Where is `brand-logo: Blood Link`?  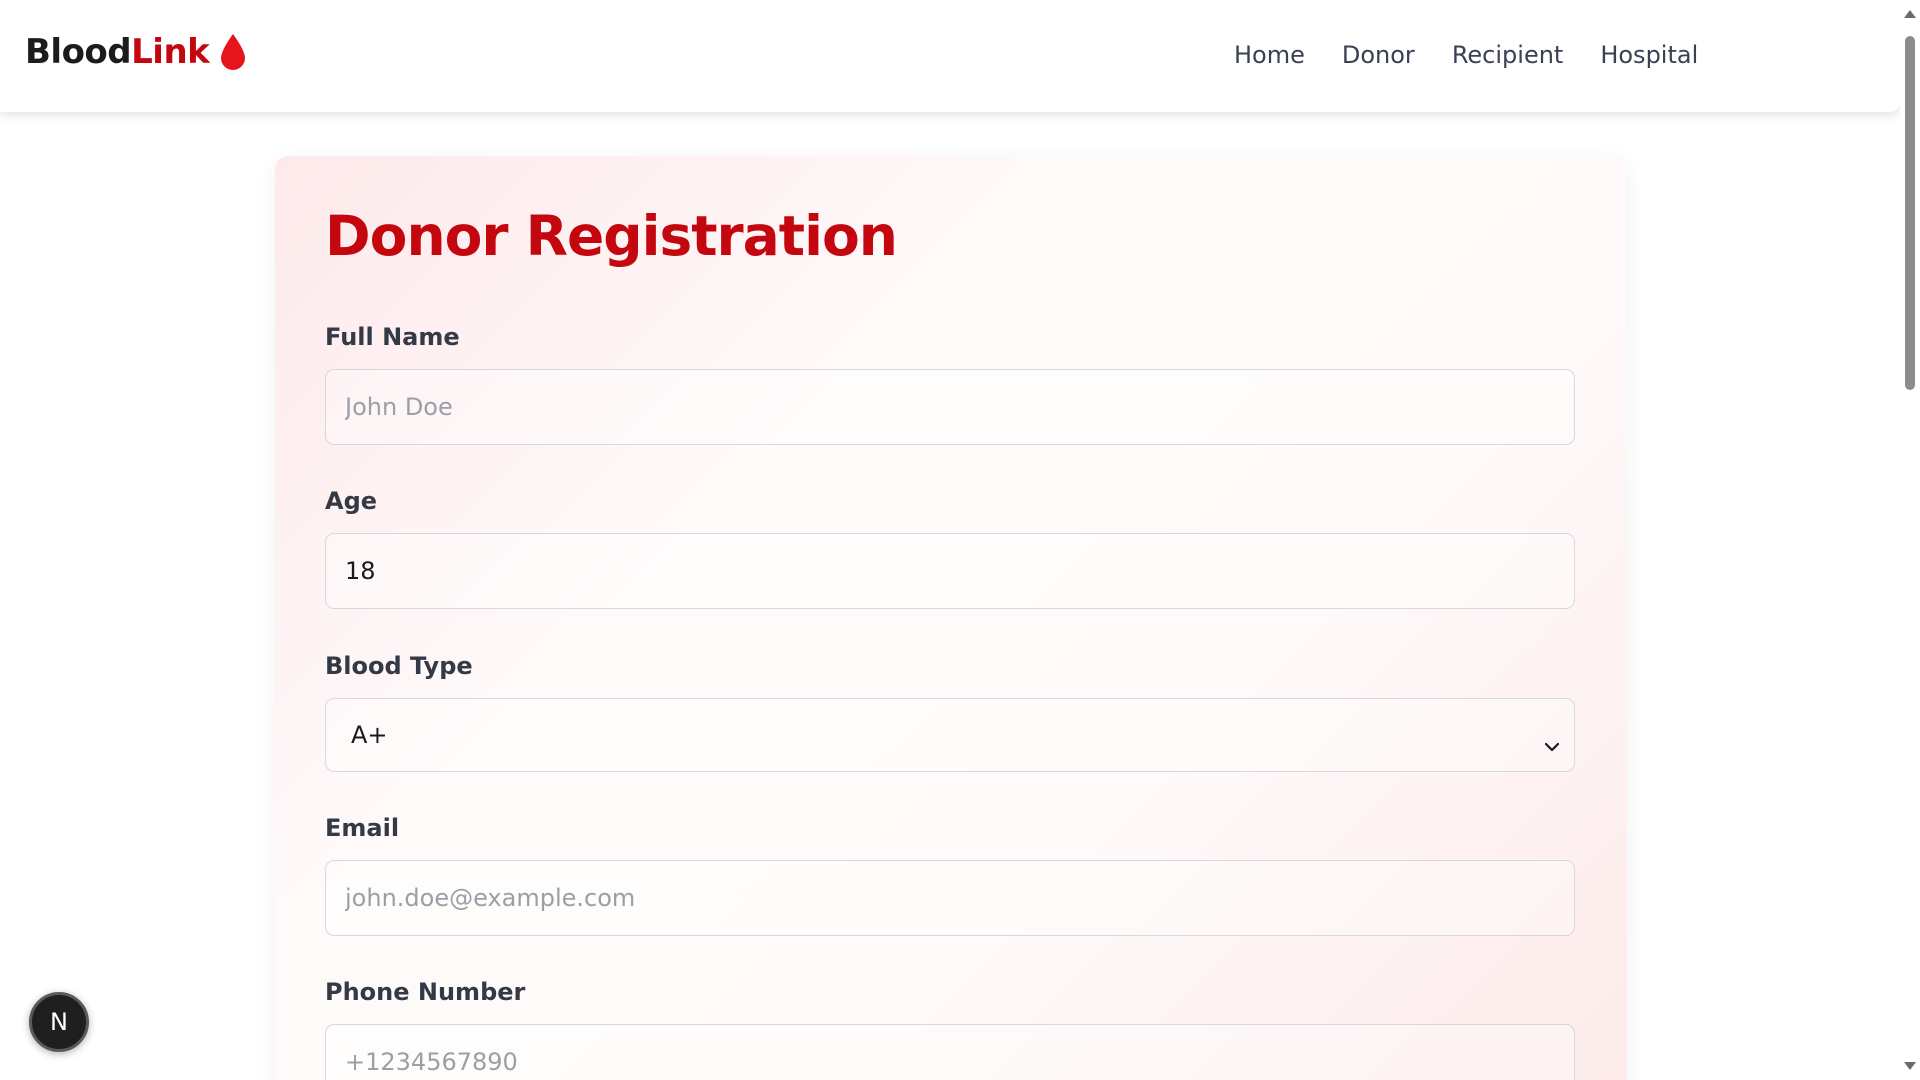 brand-logo: Blood Link is located at coordinates (136, 52).